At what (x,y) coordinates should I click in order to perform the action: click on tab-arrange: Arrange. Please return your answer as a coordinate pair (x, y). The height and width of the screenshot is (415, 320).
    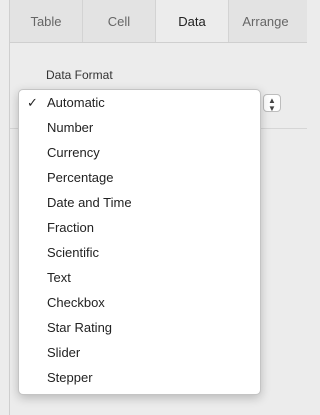
    Looking at the image, I should click on (265, 21).